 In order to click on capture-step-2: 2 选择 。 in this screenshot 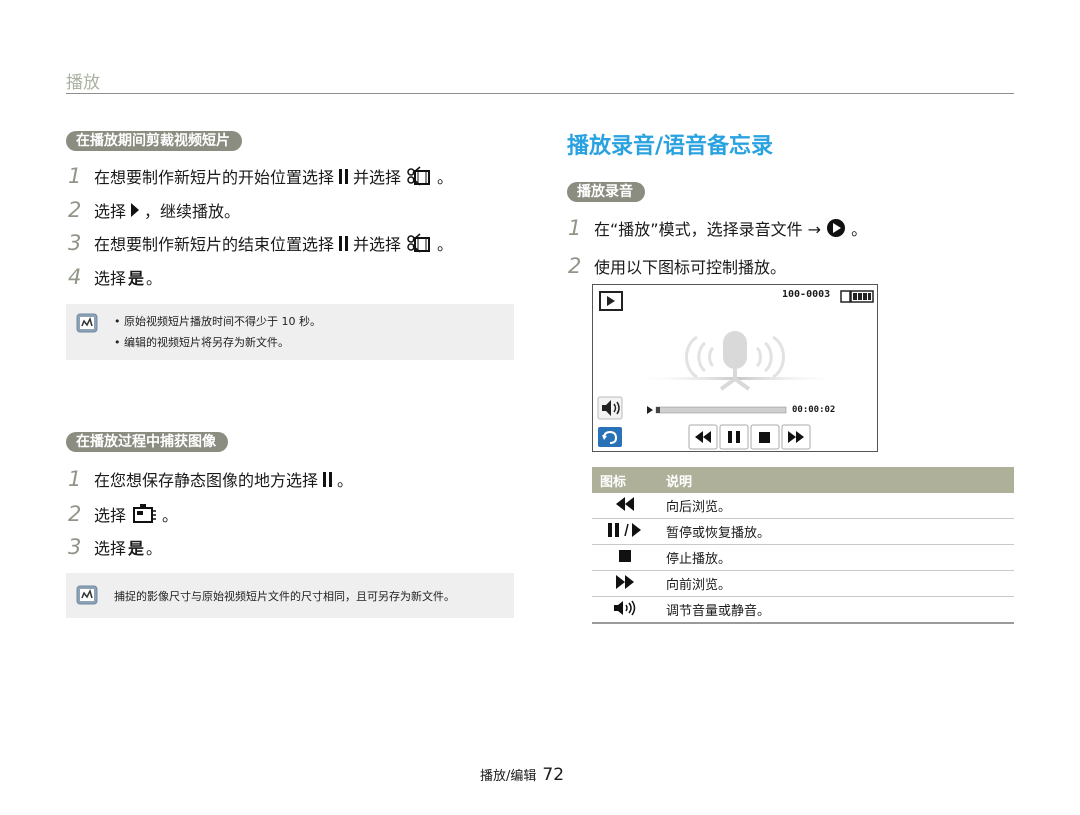, I will do `click(123, 514)`.